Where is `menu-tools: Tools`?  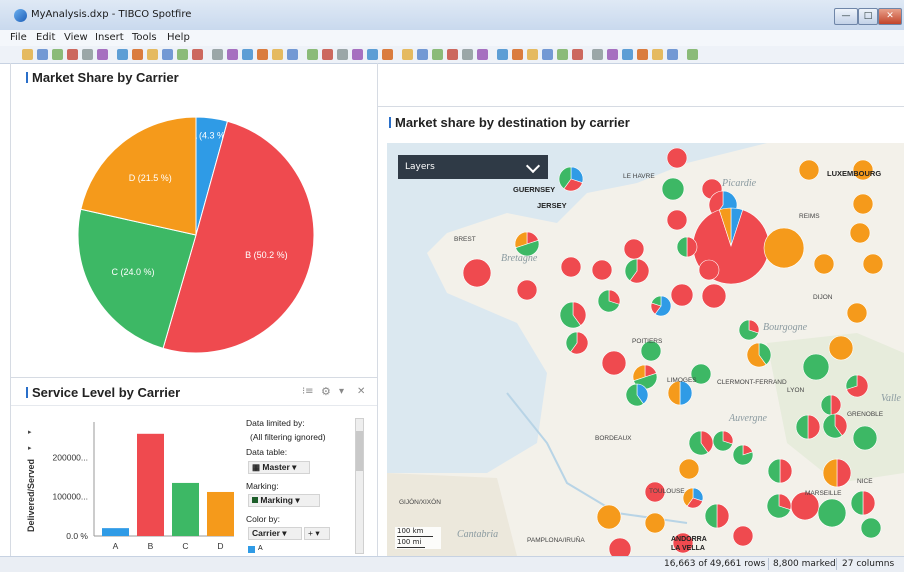
menu-tools: Tools is located at coordinates (144, 37).